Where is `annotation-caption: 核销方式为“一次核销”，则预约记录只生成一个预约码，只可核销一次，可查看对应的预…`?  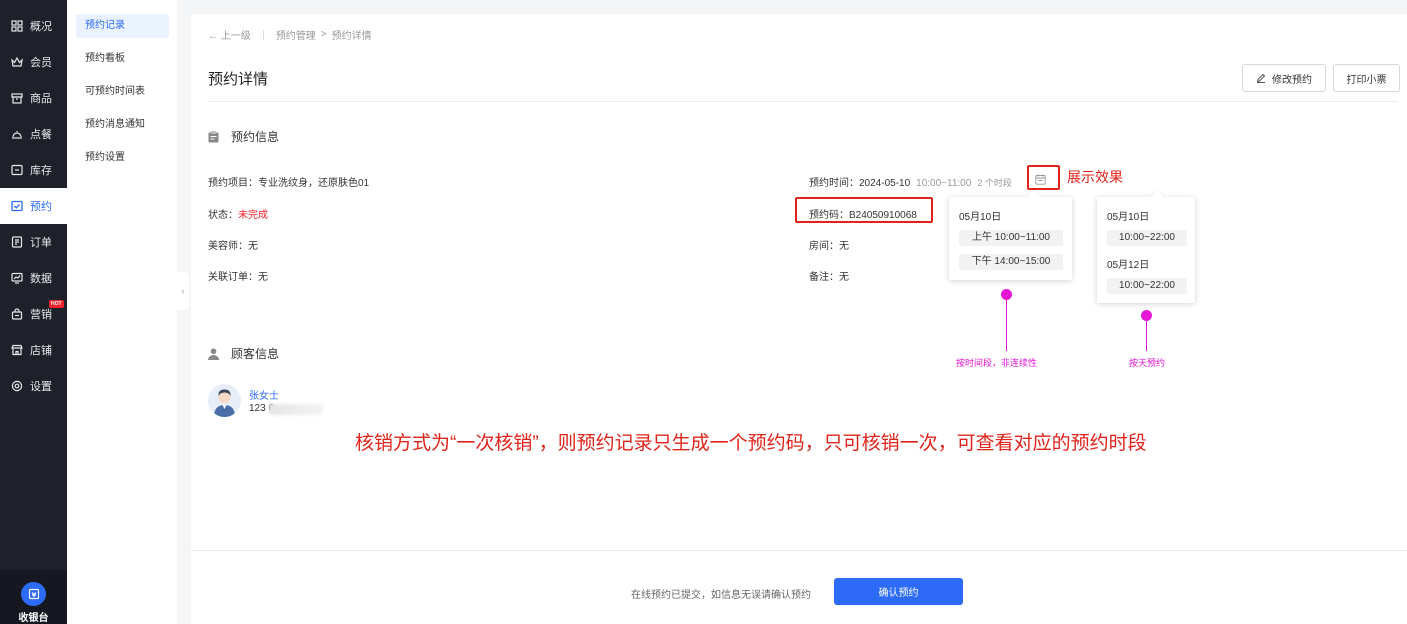 annotation-caption: 核销方式为“一次核销”，则预约记录只生成一个预约码，只可核销一次，可查看对应的预… is located at coordinates (751, 443).